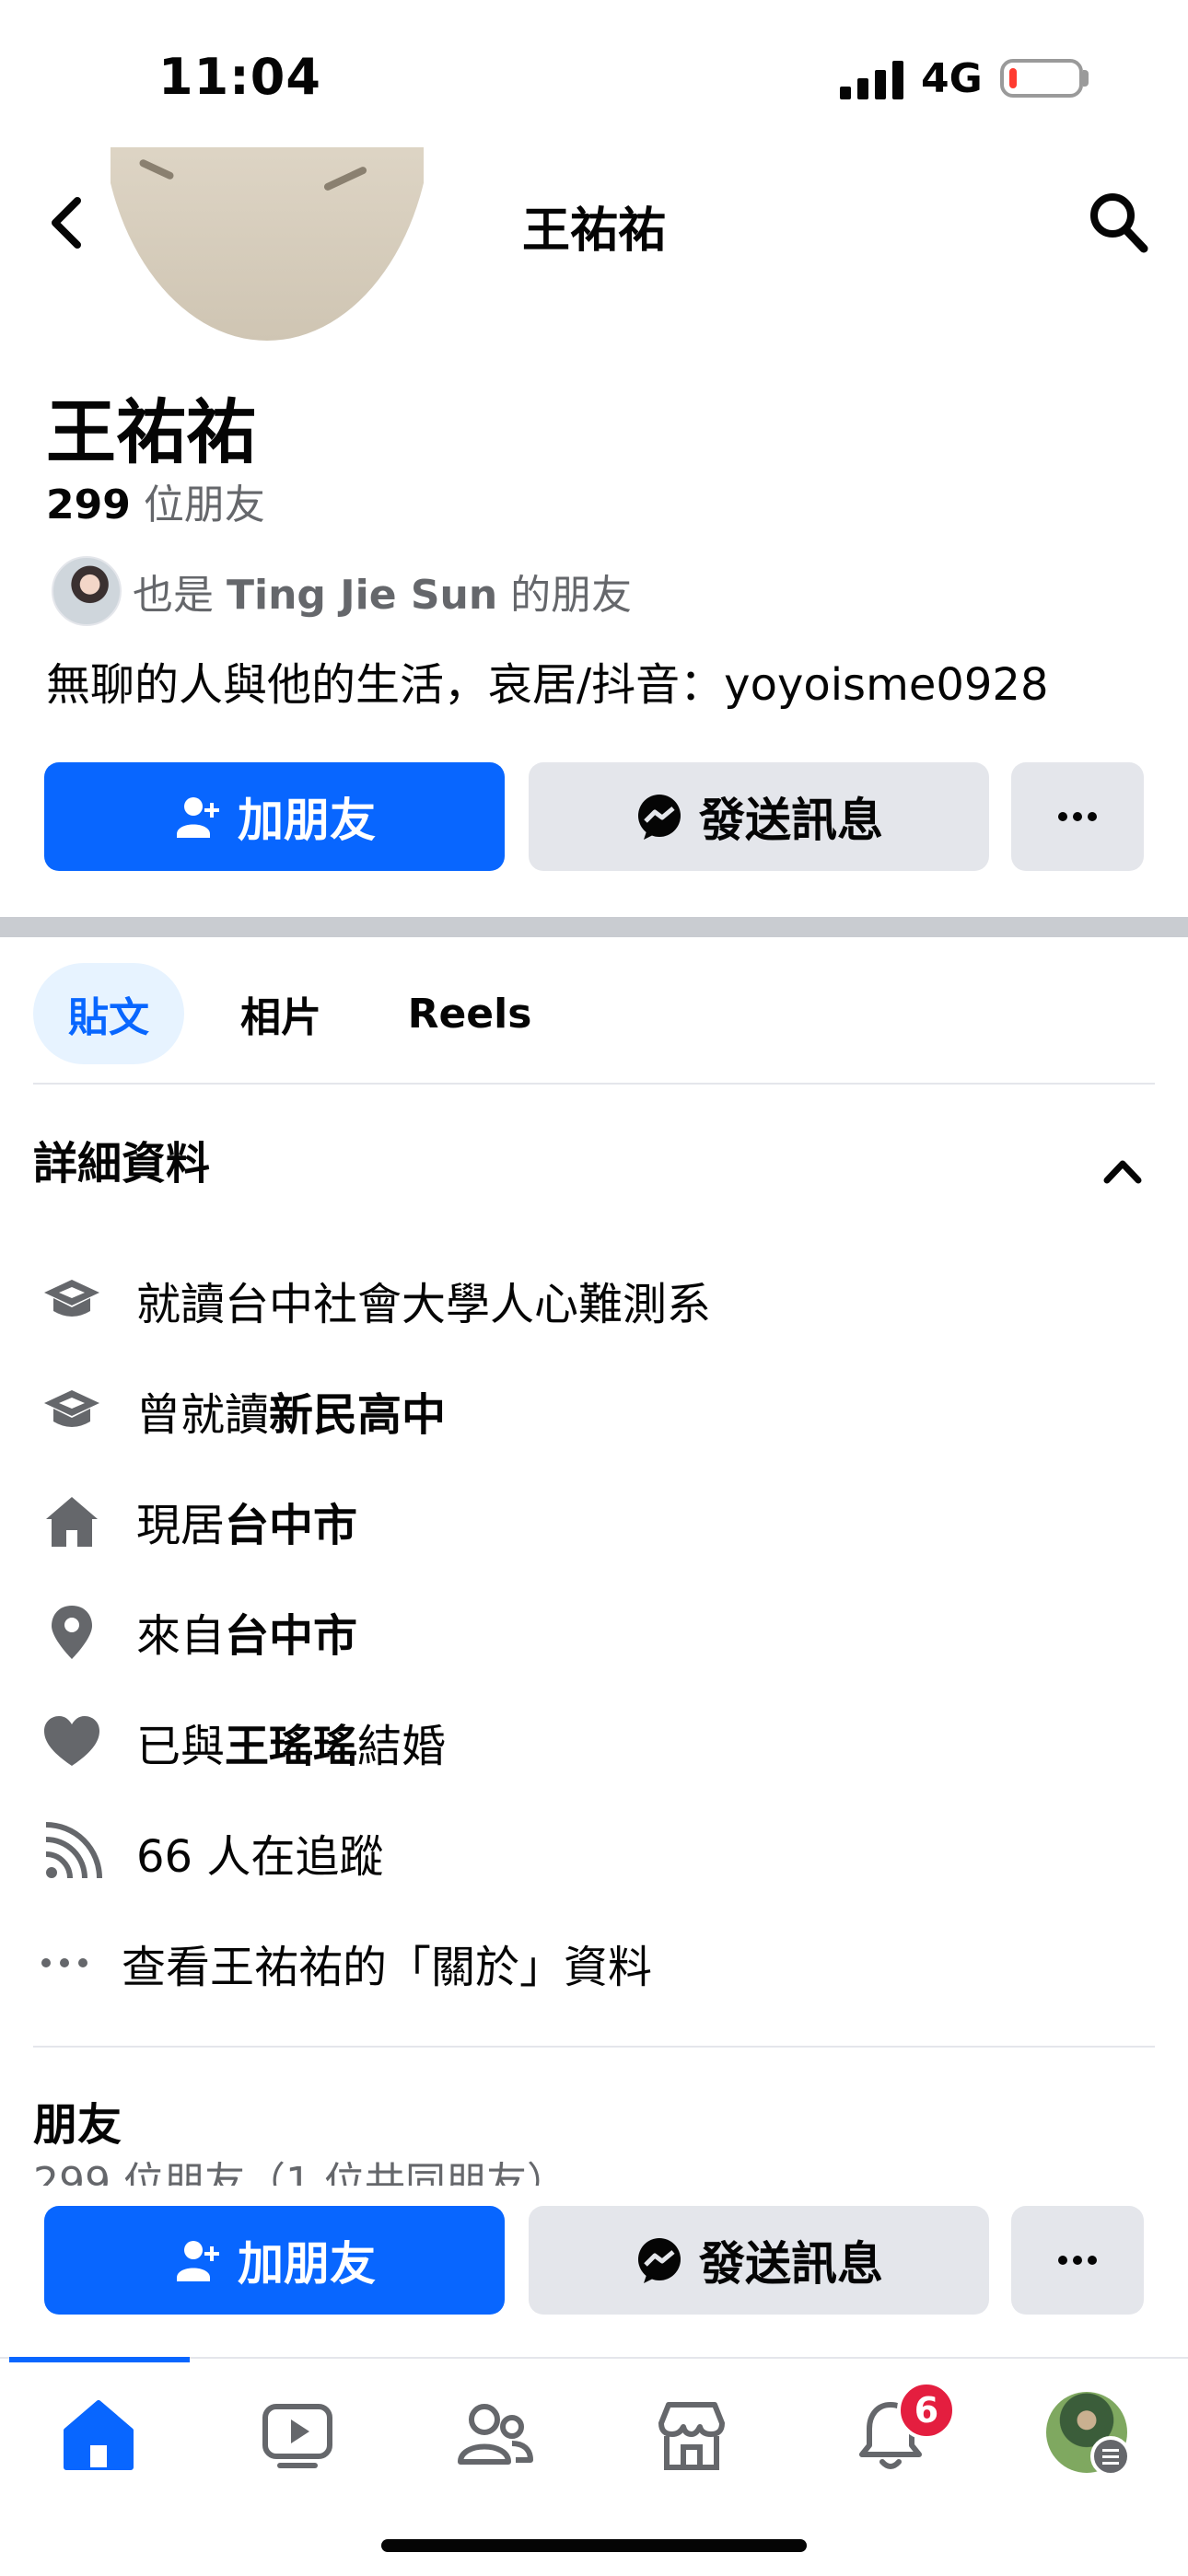 The width and height of the screenshot is (1188, 2576). What do you see at coordinates (1086, 78) in the screenshot?
I see `battery-tip` at bounding box center [1086, 78].